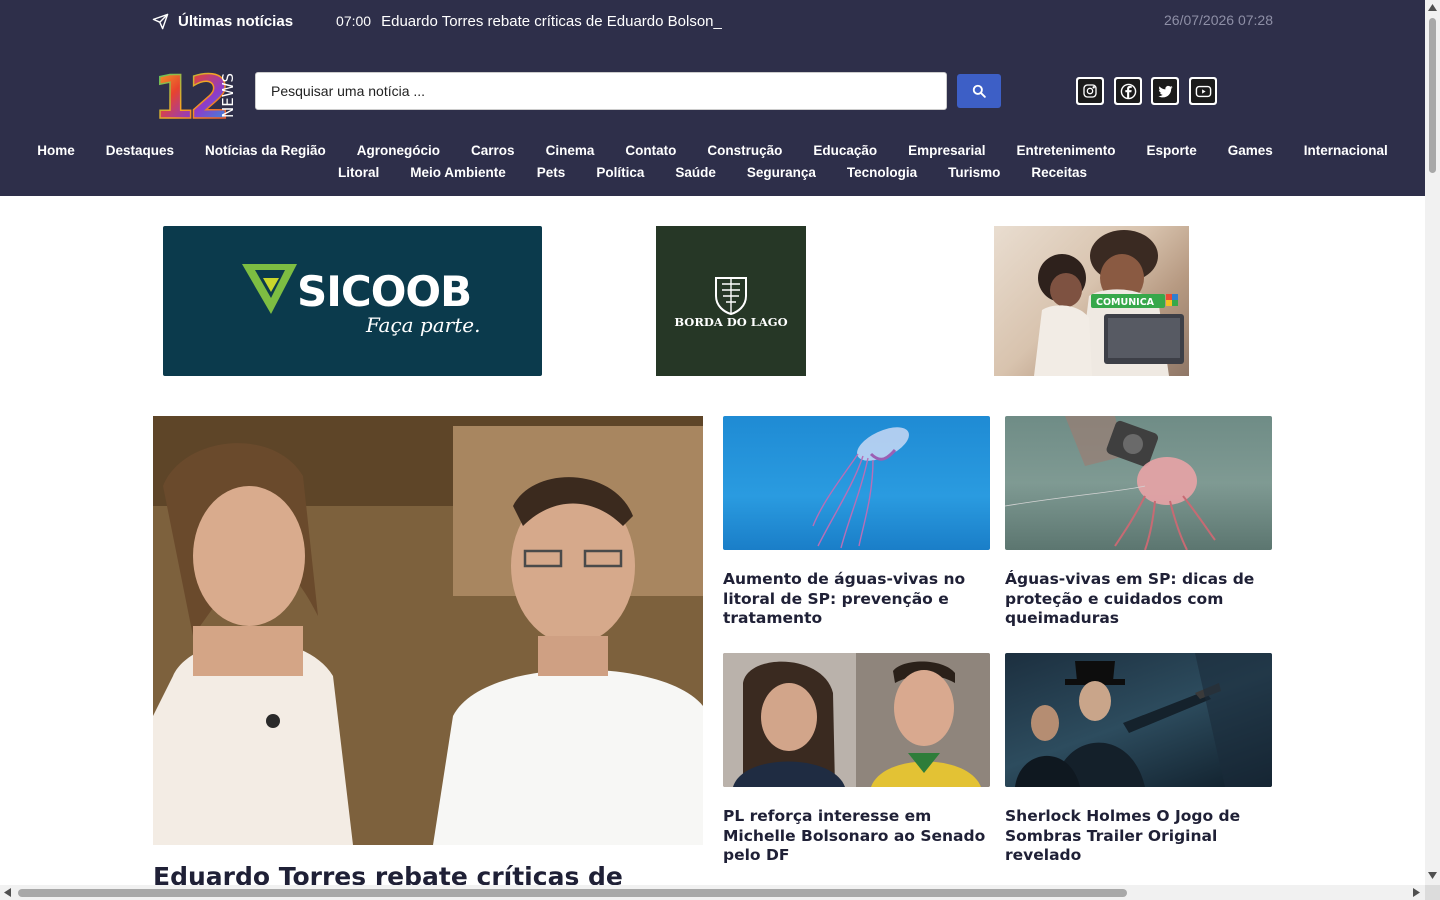  I want to click on borda-brand: BORDA DO LAGO, so click(730, 322).